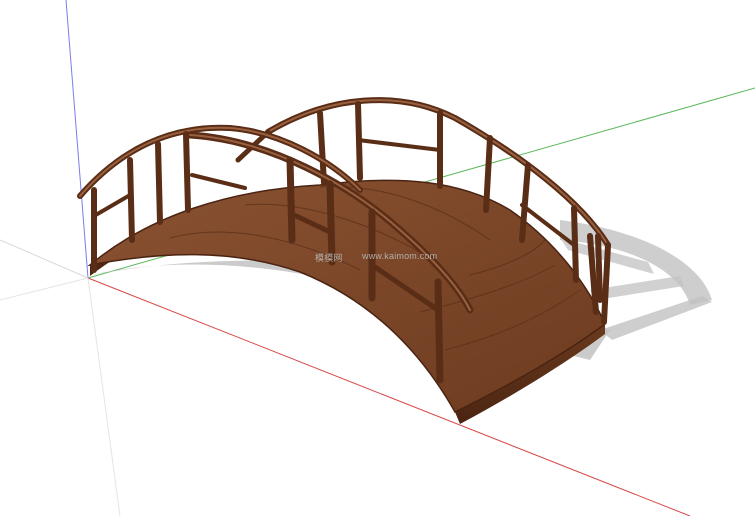 The height and width of the screenshot is (516, 755). What do you see at coordinates (77, 139) in the screenshot?
I see `blue-axis` at bounding box center [77, 139].